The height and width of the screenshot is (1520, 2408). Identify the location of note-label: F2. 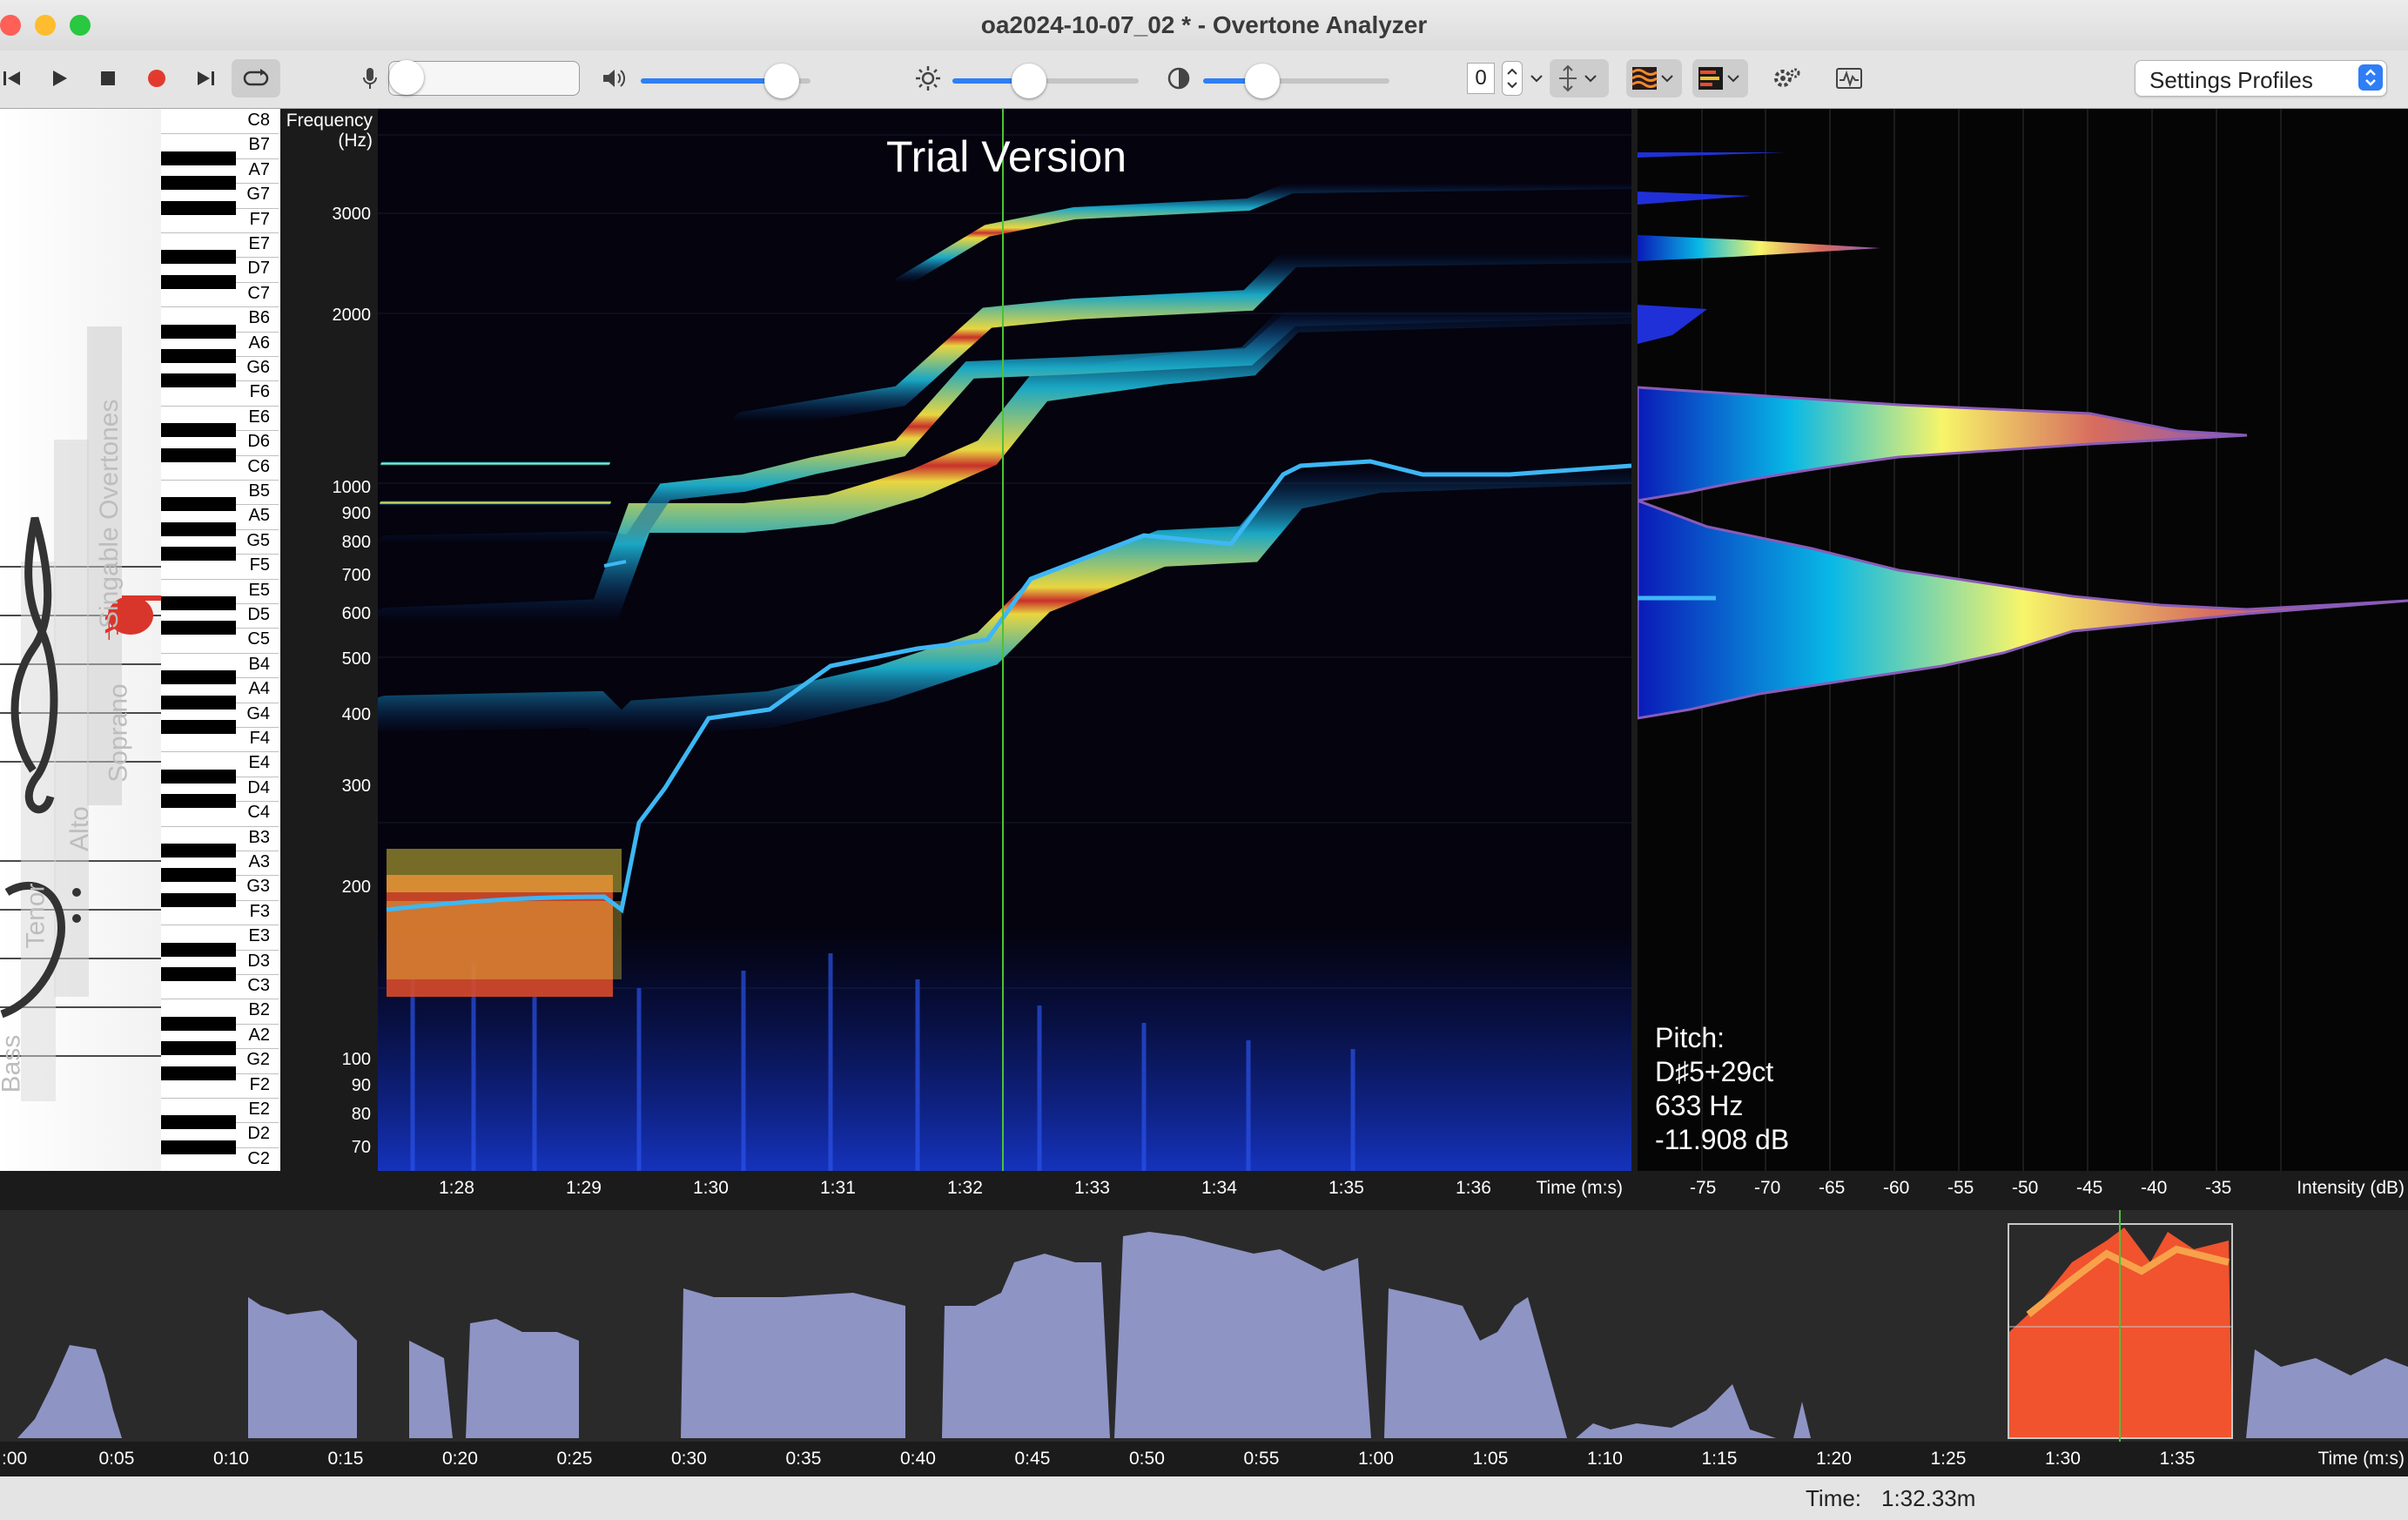
(259, 1084).